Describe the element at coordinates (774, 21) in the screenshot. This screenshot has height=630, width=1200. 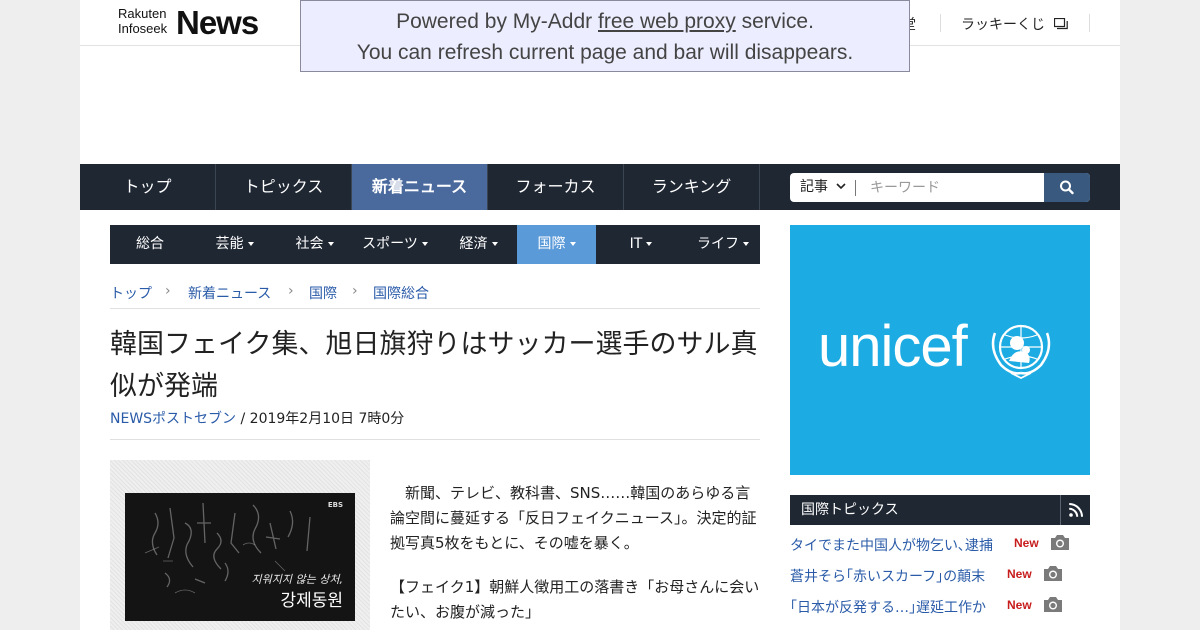
I see `proxy-text-after: service.` at that location.